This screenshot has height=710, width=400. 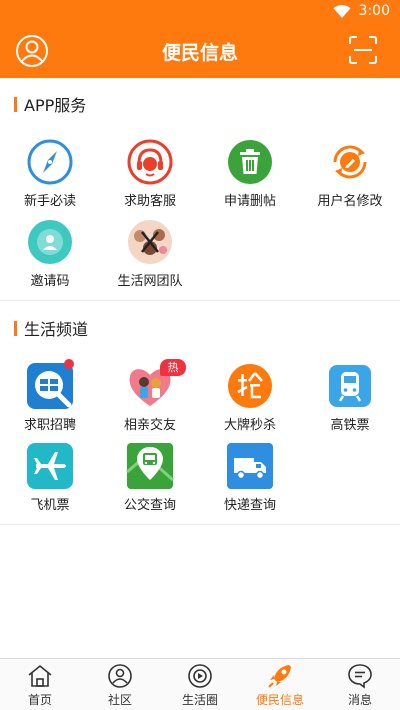 What do you see at coordinates (360, 676) in the screenshot?
I see `message-icon` at bounding box center [360, 676].